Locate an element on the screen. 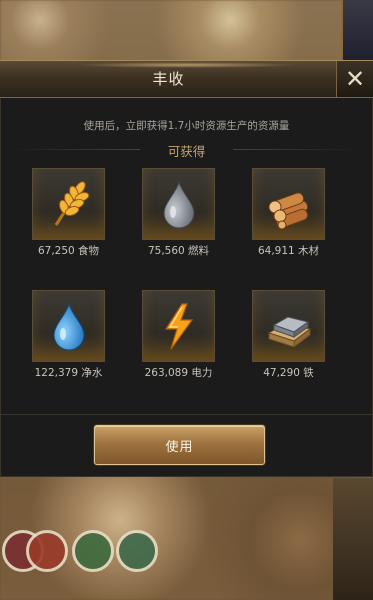  footer-divider is located at coordinates (186, 414).